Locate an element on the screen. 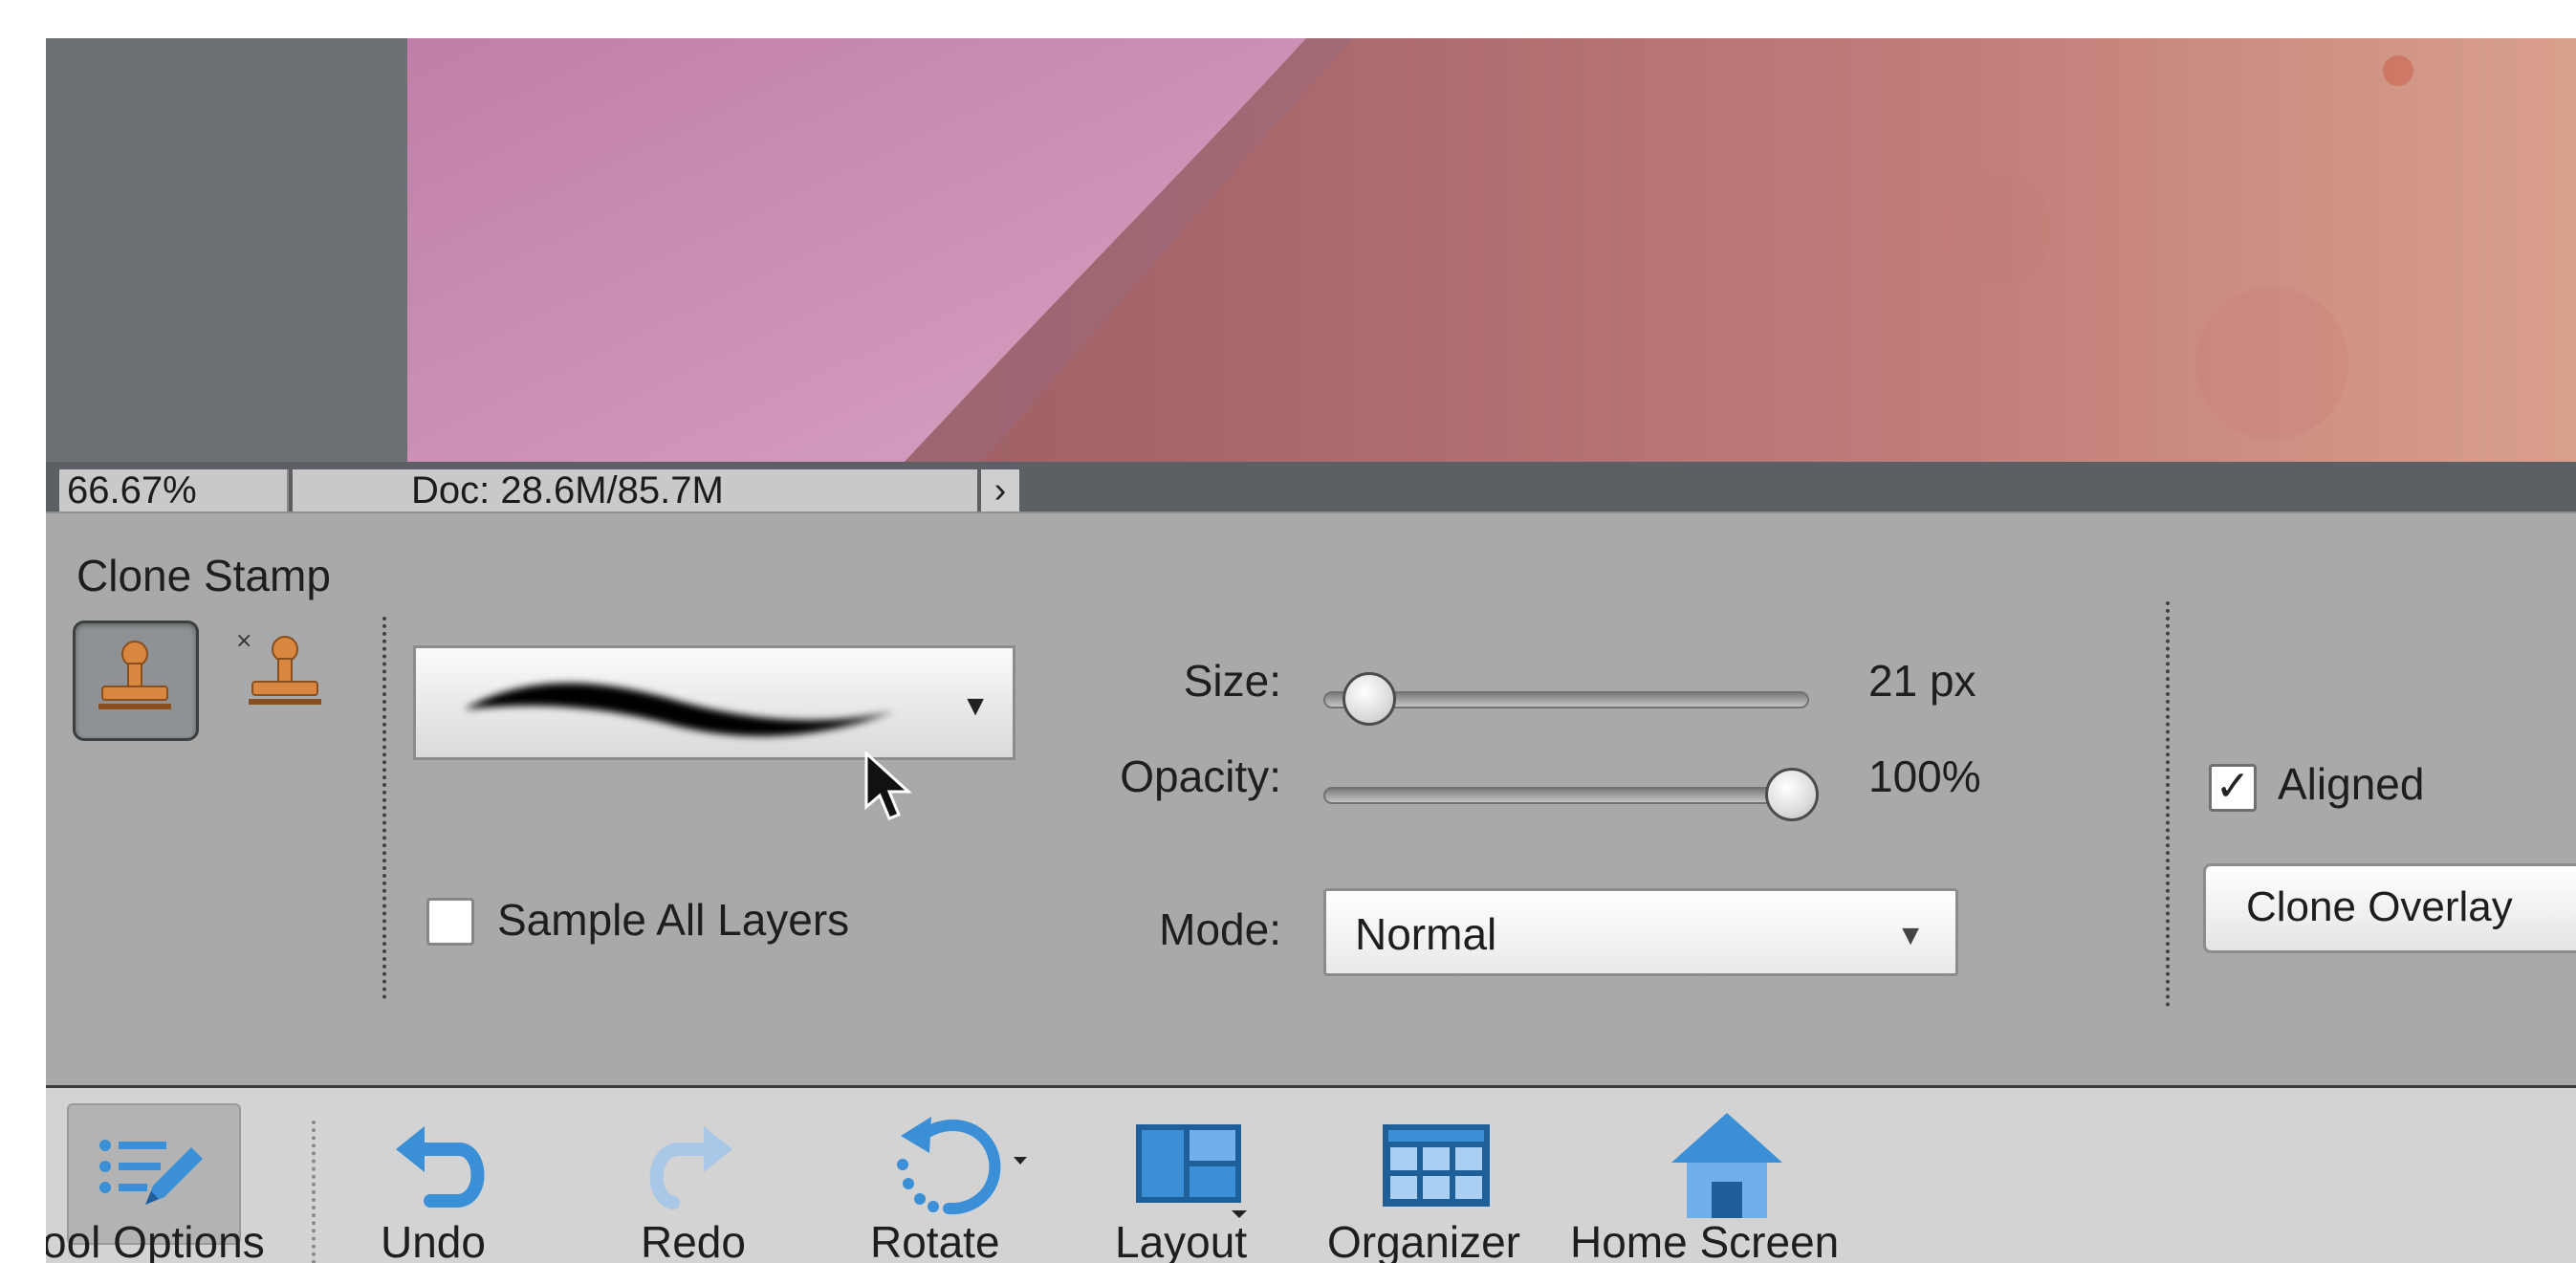 Image resolution: width=2576 pixels, height=1263 pixels. tool-options-label: ool Options is located at coordinates (155, 1240).